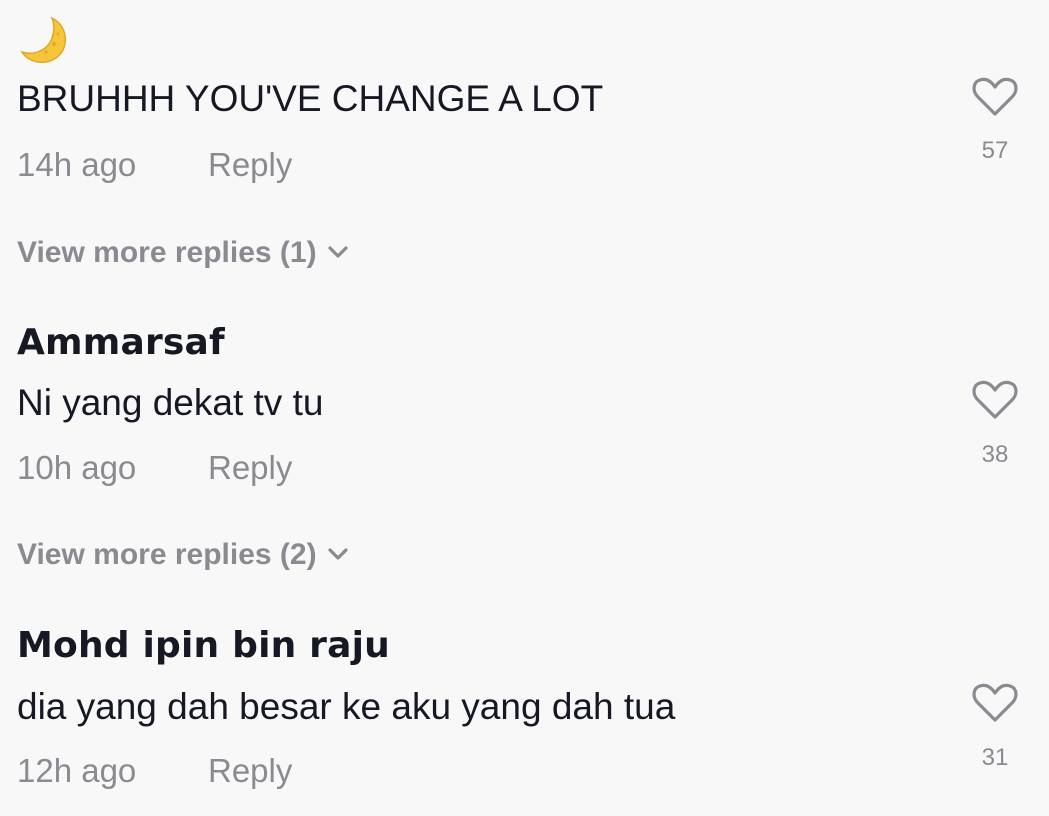 The height and width of the screenshot is (816, 1049). I want to click on view-more-replies-label: View more replies (2), so click(167, 554).